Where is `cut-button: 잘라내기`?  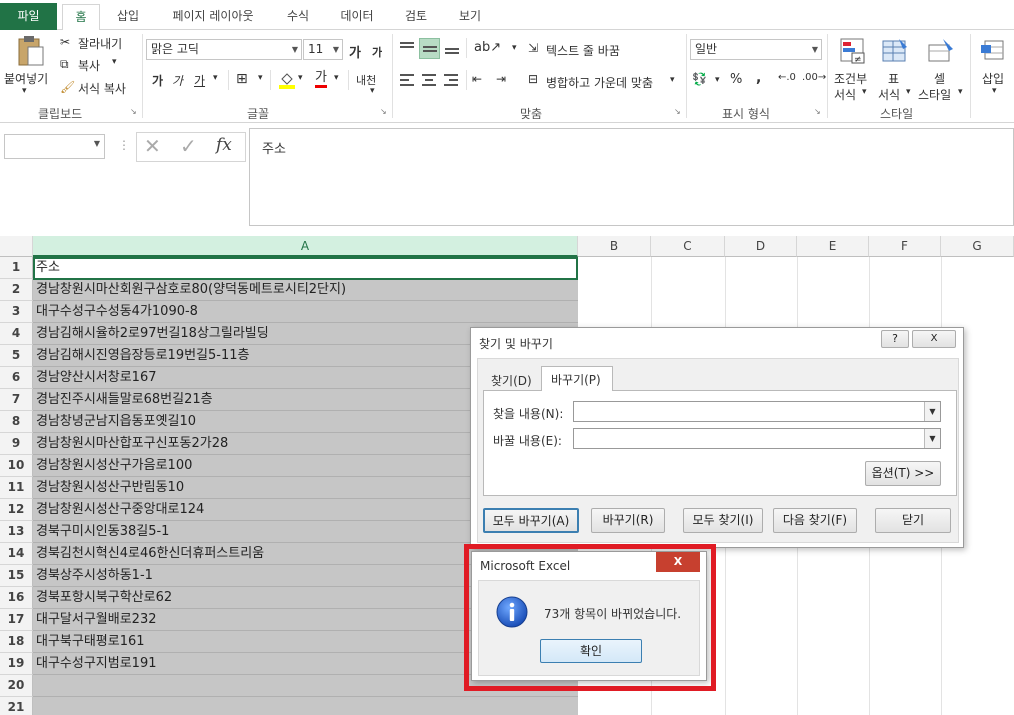 cut-button: 잘라내기 is located at coordinates (100, 43).